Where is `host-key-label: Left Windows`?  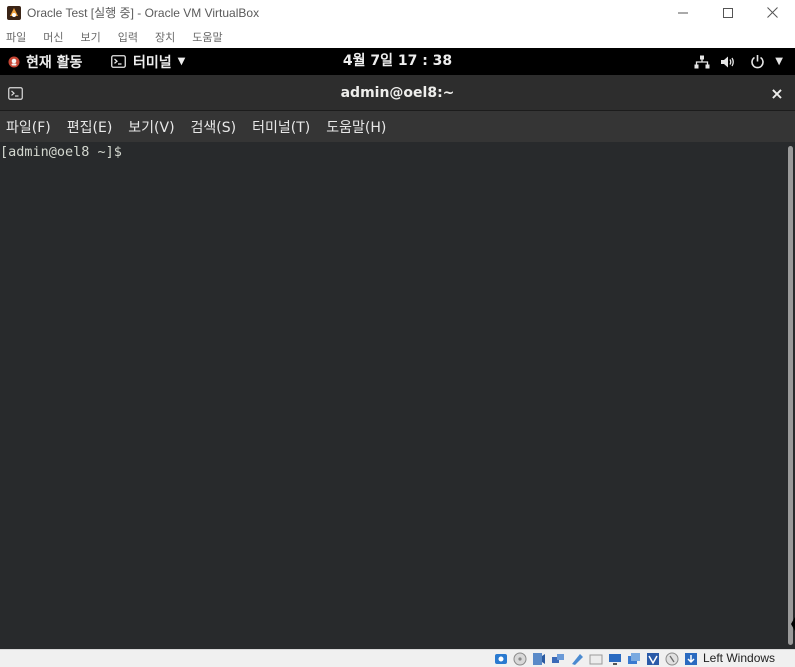 host-key-label: Left Windows is located at coordinates (739, 658).